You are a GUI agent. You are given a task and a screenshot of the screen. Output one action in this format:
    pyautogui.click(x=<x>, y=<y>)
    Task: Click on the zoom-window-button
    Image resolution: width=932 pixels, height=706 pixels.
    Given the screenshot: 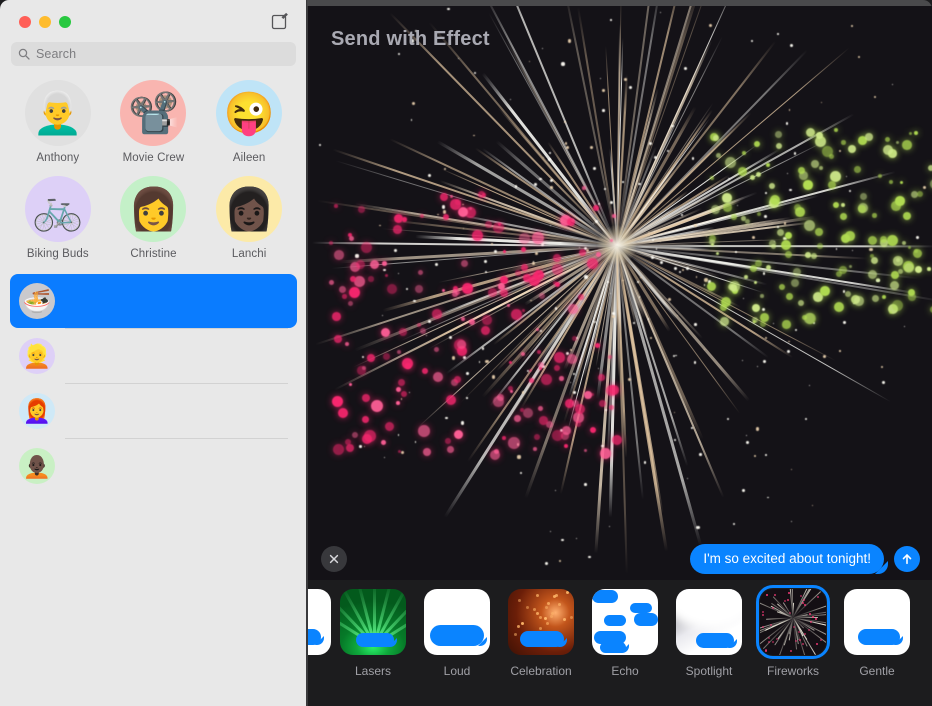 What is the action you would take?
    pyautogui.click(x=65, y=22)
    